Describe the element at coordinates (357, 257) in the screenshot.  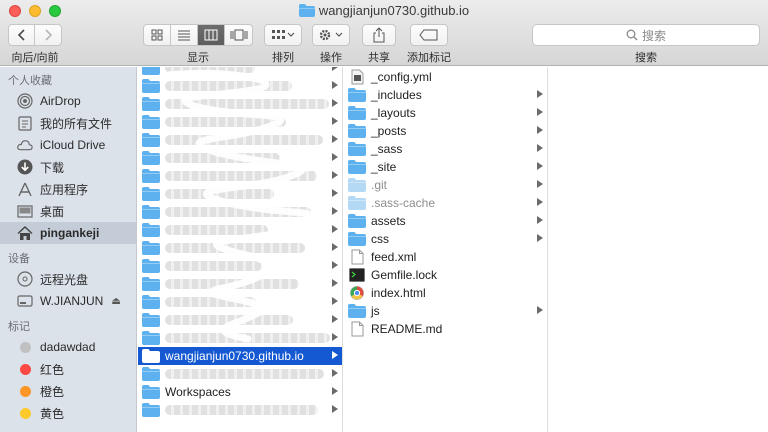
I see `xml-file-icon` at that location.